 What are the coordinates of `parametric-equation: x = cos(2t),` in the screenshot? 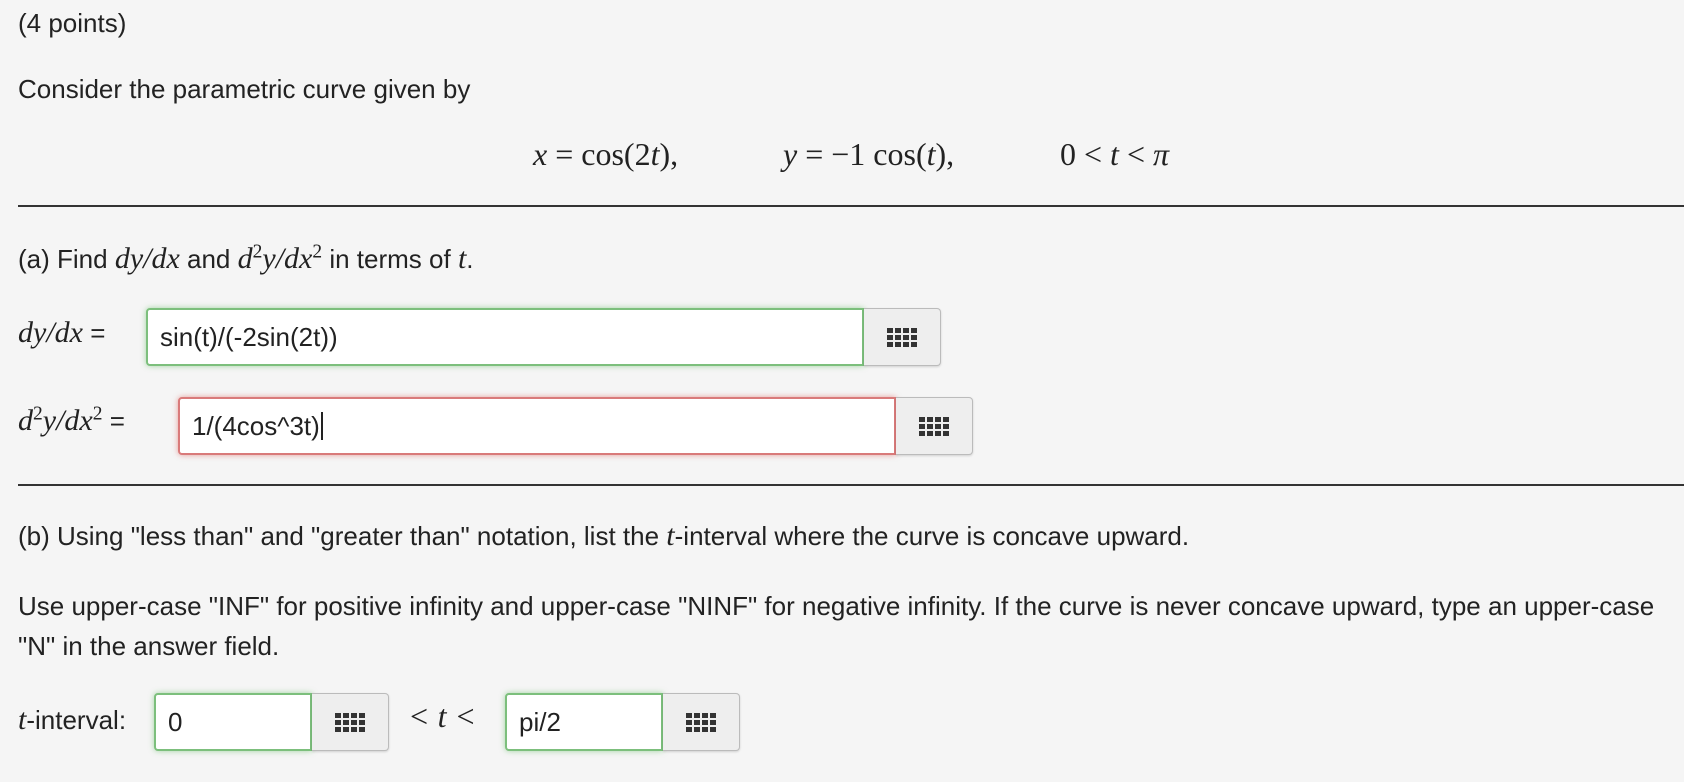 It's located at (606, 154).